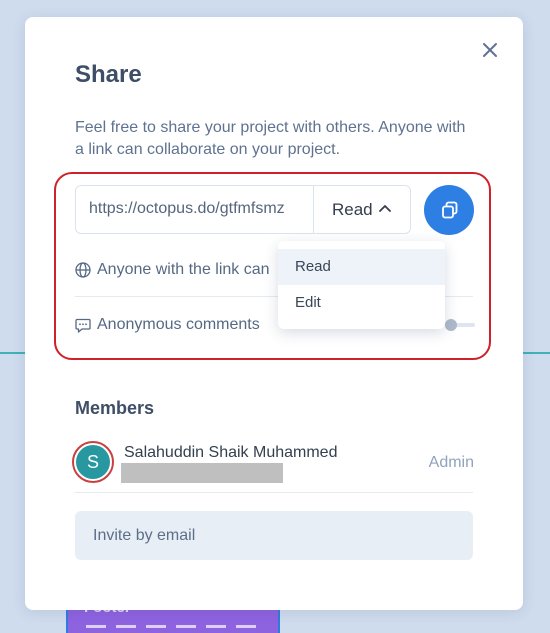  What do you see at coordinates (274, 492) in the screenshot?
I see `members-divider` at bounding box center [274, 492].